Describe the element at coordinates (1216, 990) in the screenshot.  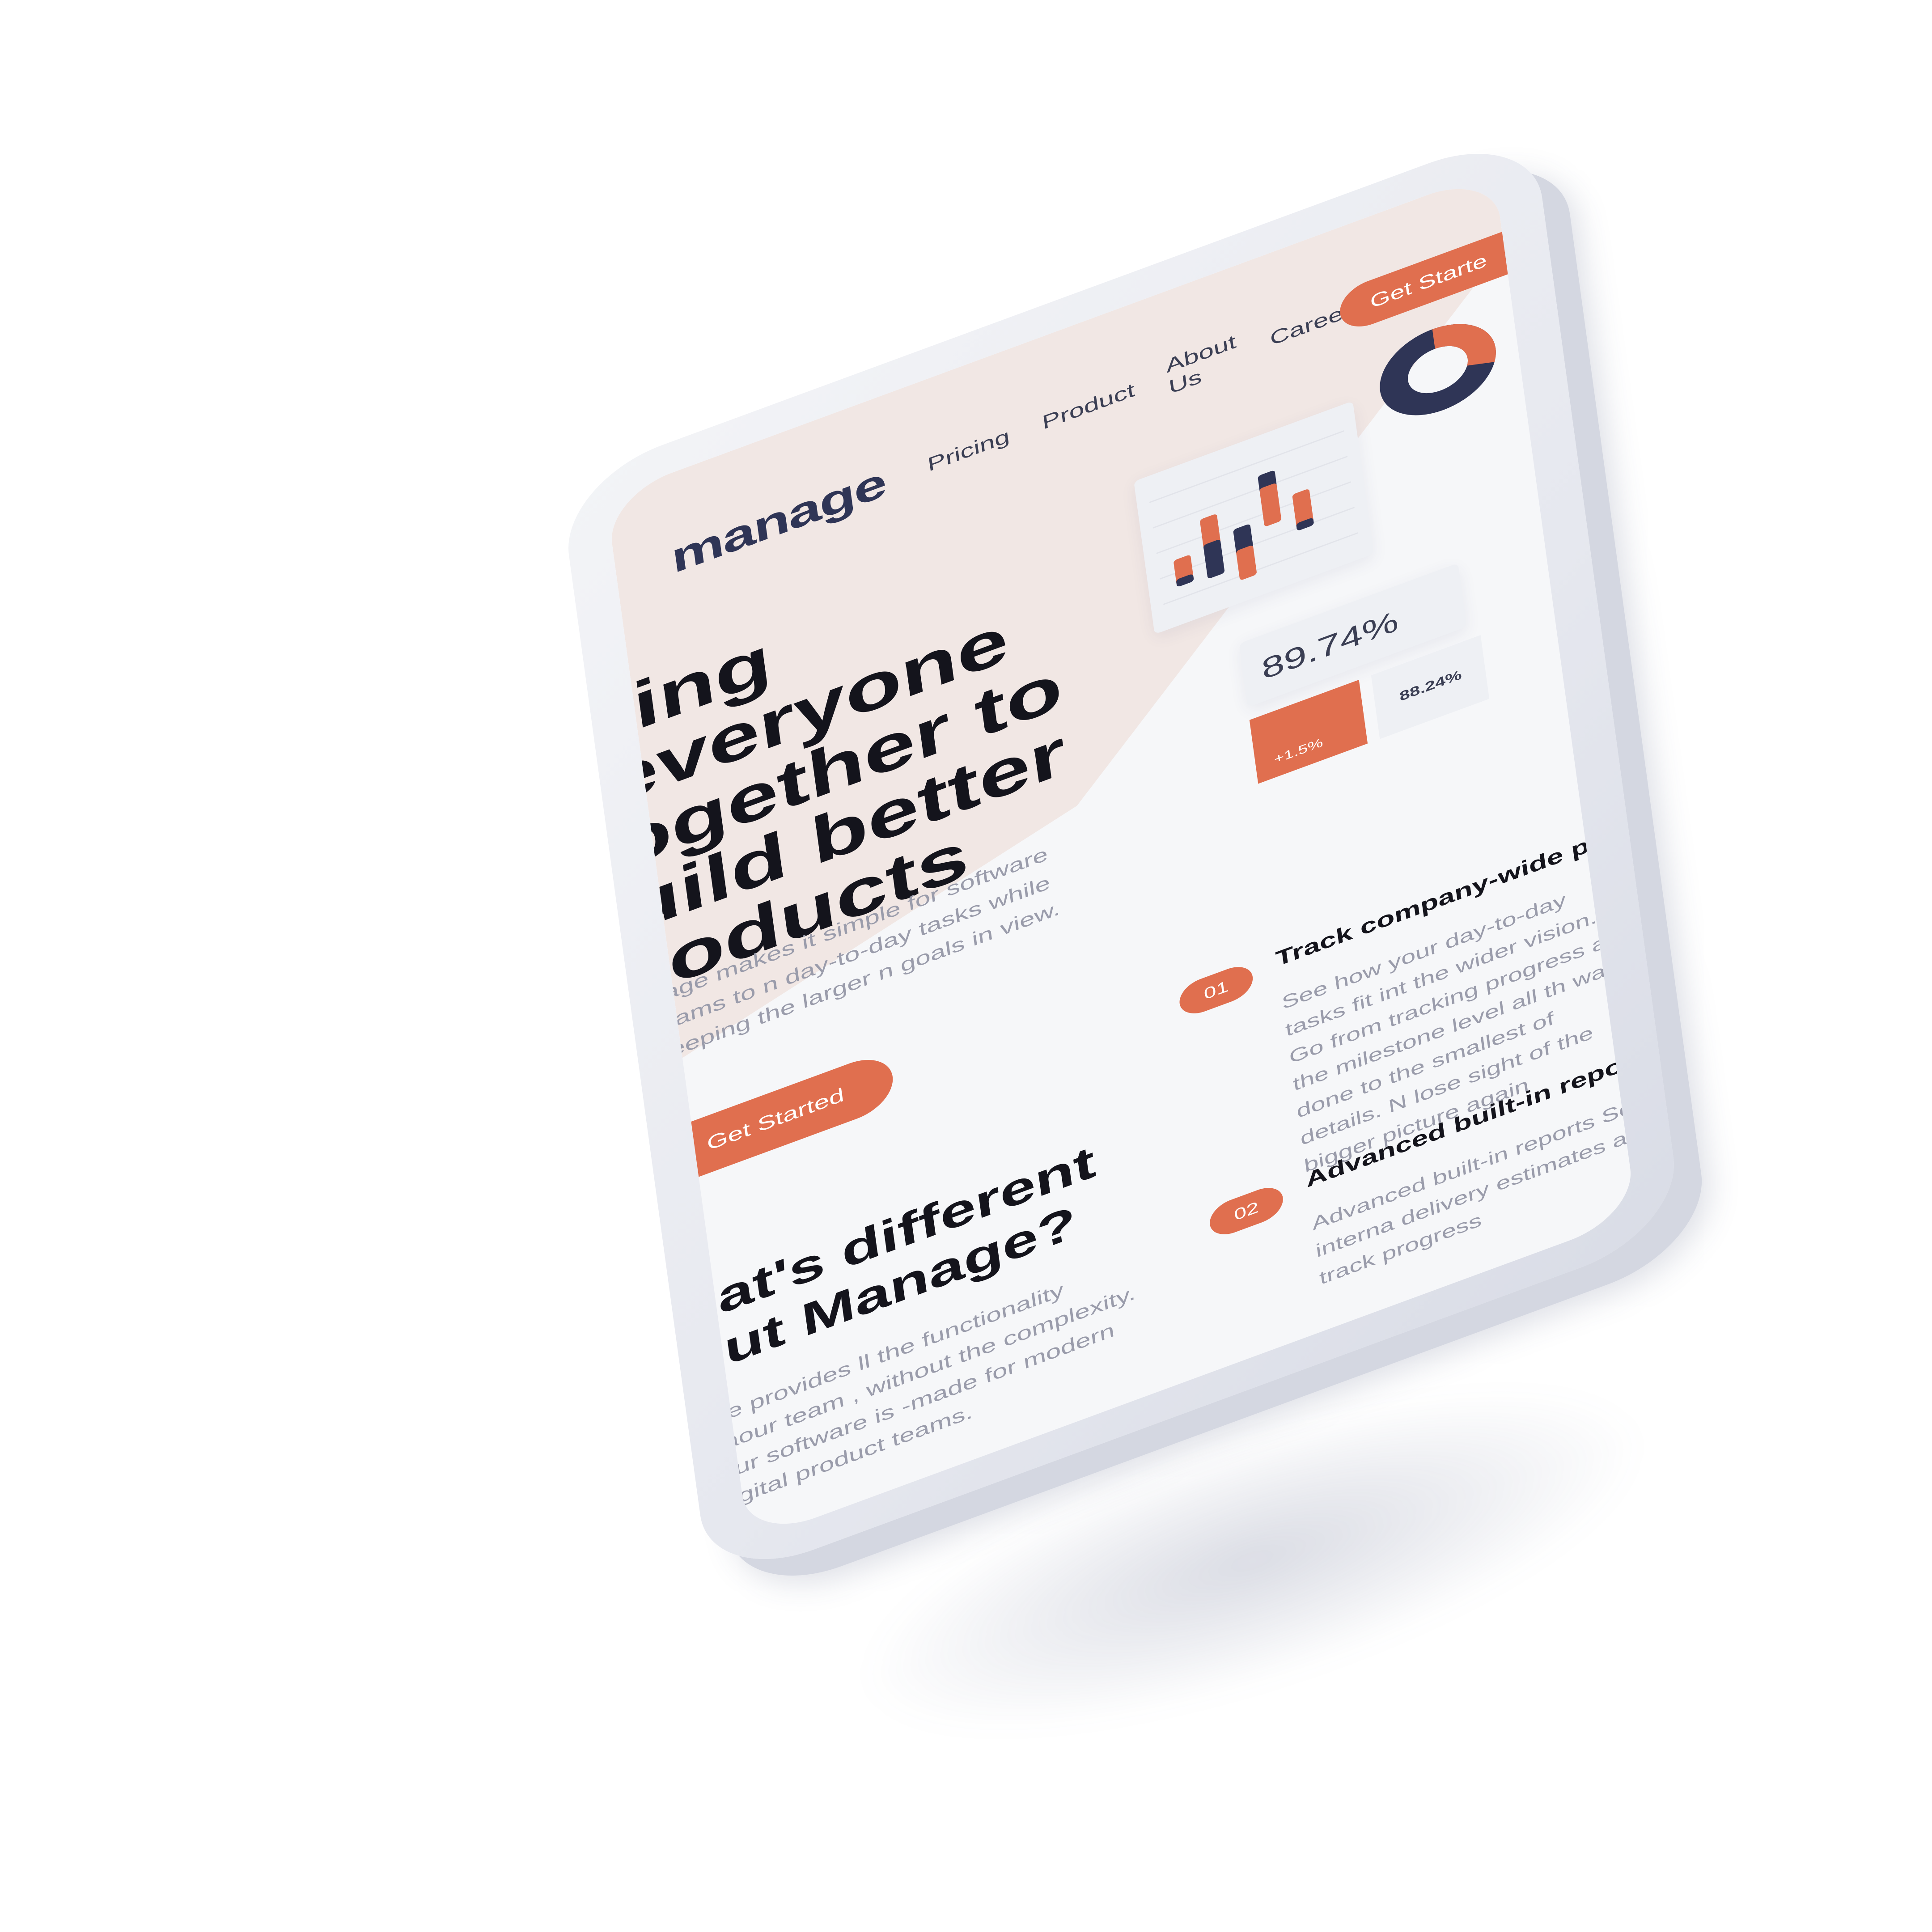
I see `feature-number-badge: 01` at that location.